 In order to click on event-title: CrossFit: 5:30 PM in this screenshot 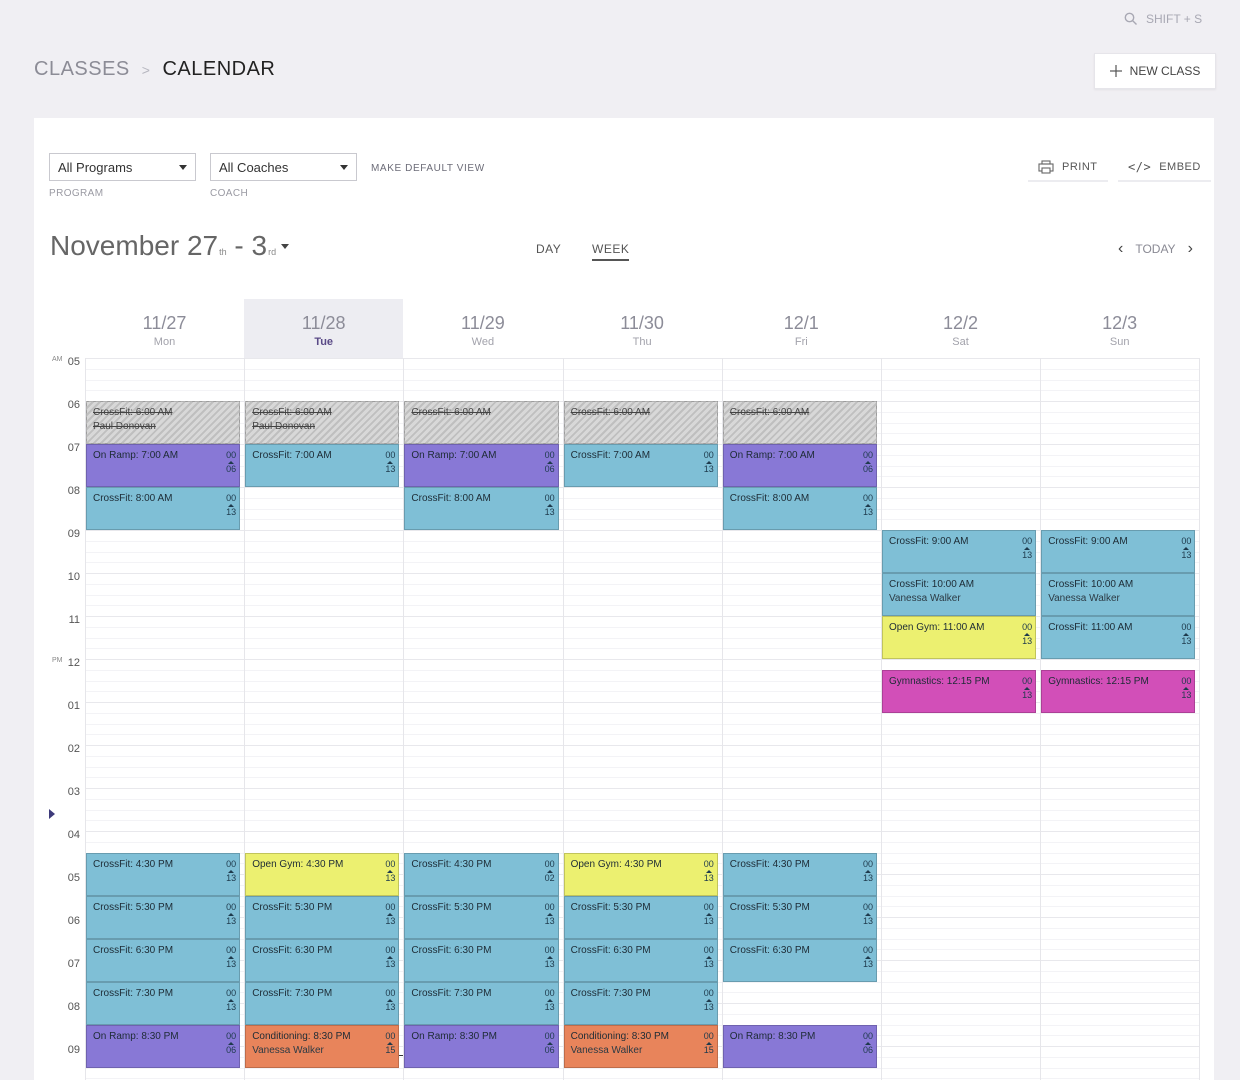, I will do `click(769, 907)`.